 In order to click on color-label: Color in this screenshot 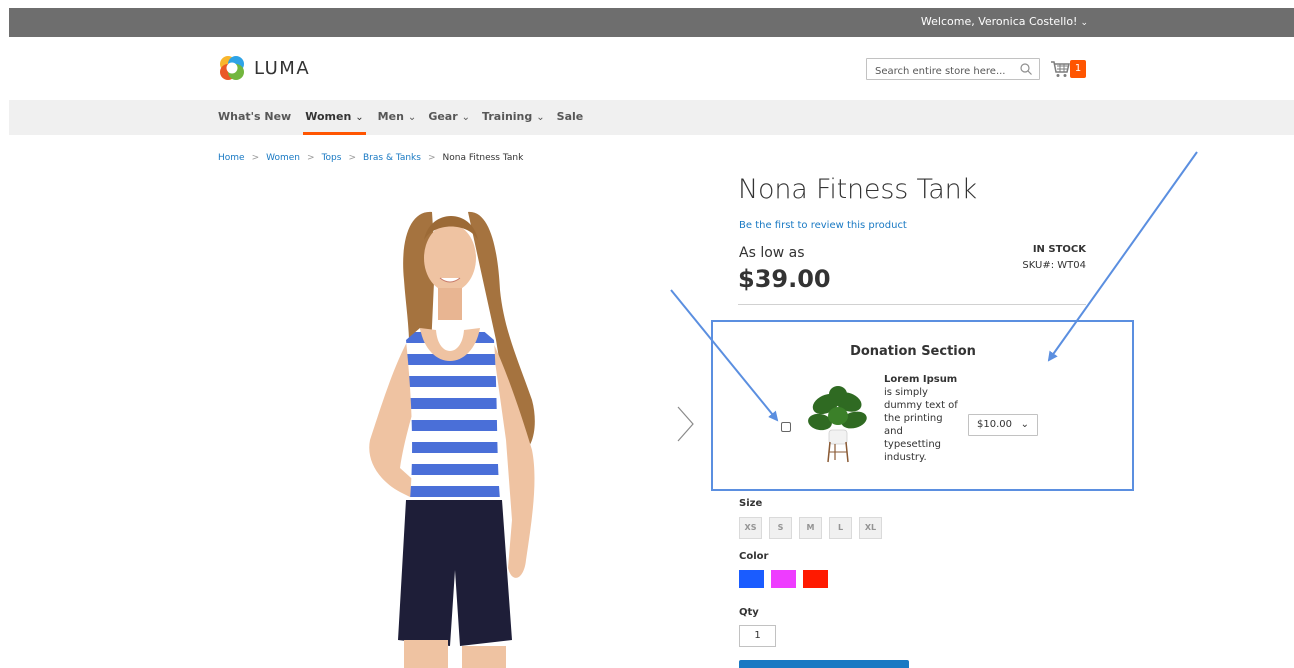, I will do `click(754, 556)`.